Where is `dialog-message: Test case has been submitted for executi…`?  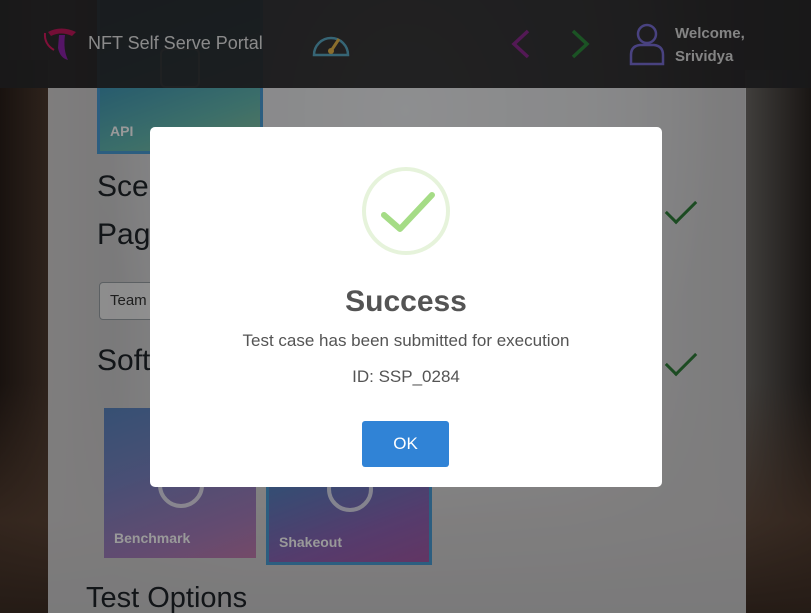
dialog-message: Test case has been submitted for executi… is located at coordinates (406, 340).